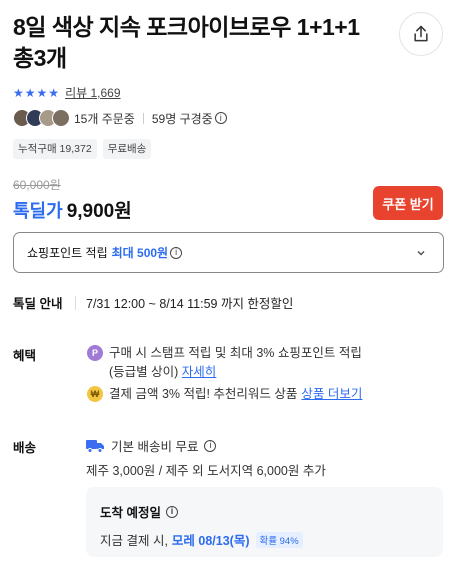 The height and width of the screenshot is (577, 457). Describe the element at coordinates (38, 211) in the screenshot. I see `deal-price-label: 톡딜가` at that location.